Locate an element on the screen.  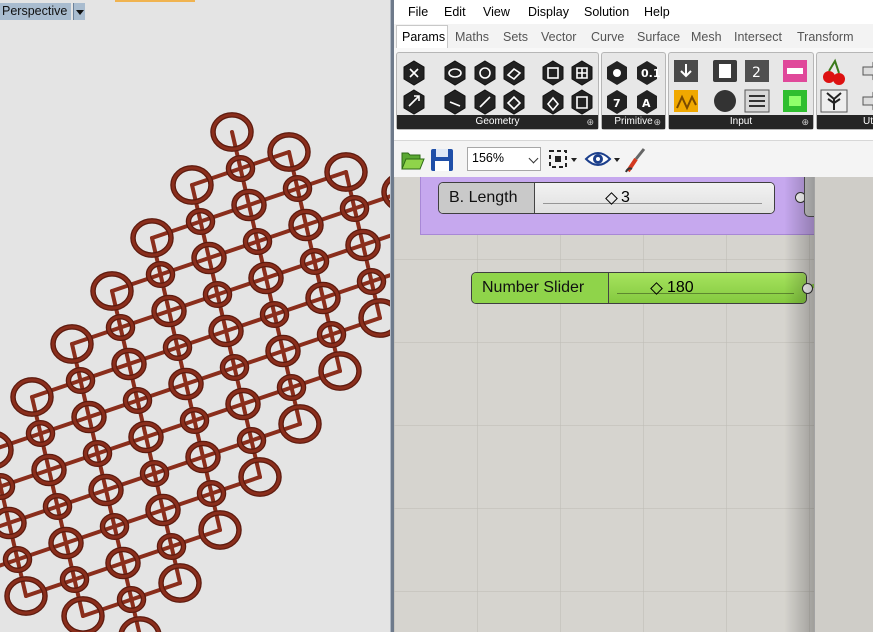
tab-params: Params is located at coordinates (422, 37).